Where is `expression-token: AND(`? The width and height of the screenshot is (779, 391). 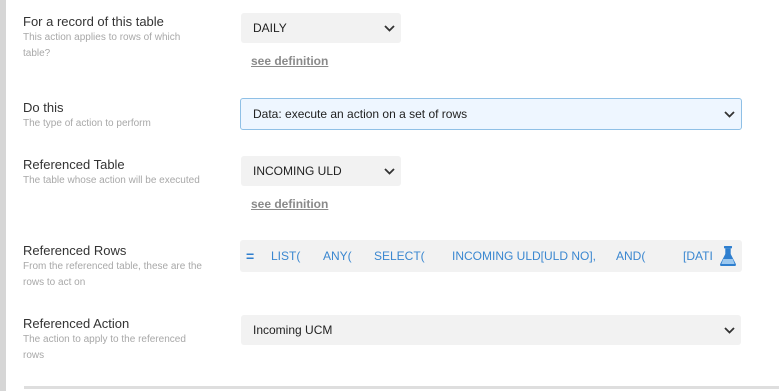
expression-token: AND( is located at coordinates (631, 256).